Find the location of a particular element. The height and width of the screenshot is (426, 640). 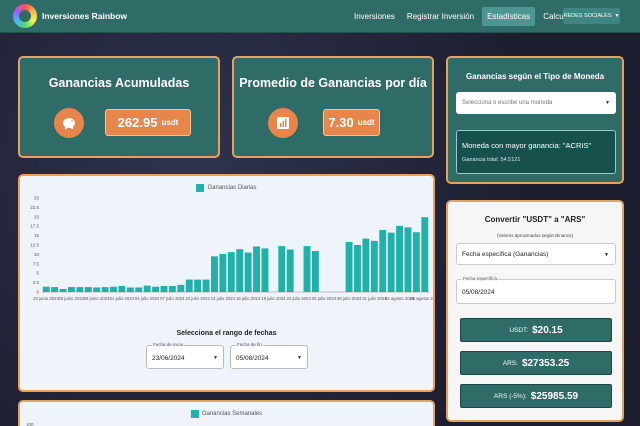

x-tick-label: 22 julio 2024 is located at coordinates (298, 298).